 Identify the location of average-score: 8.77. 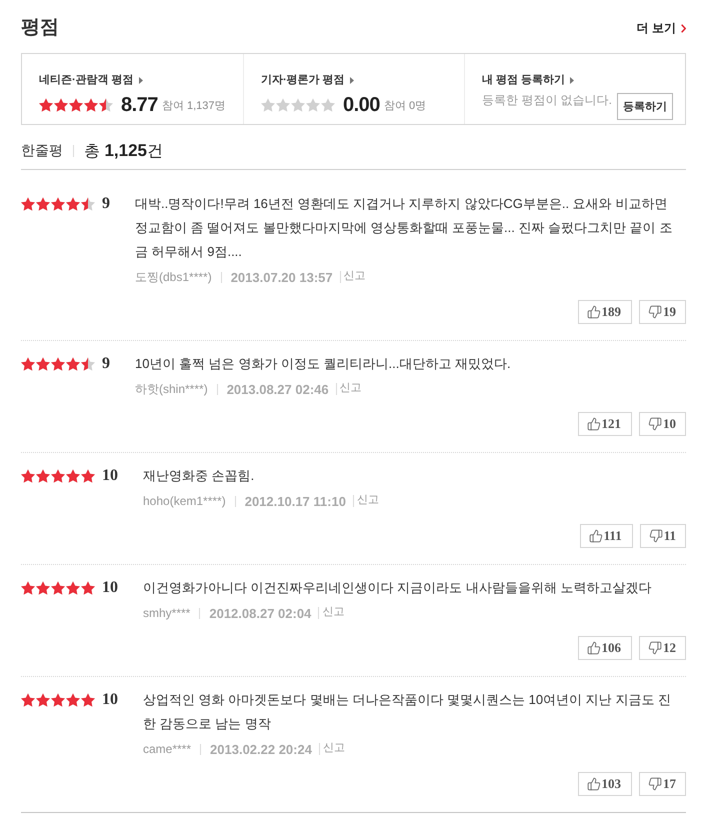
(139, 105).